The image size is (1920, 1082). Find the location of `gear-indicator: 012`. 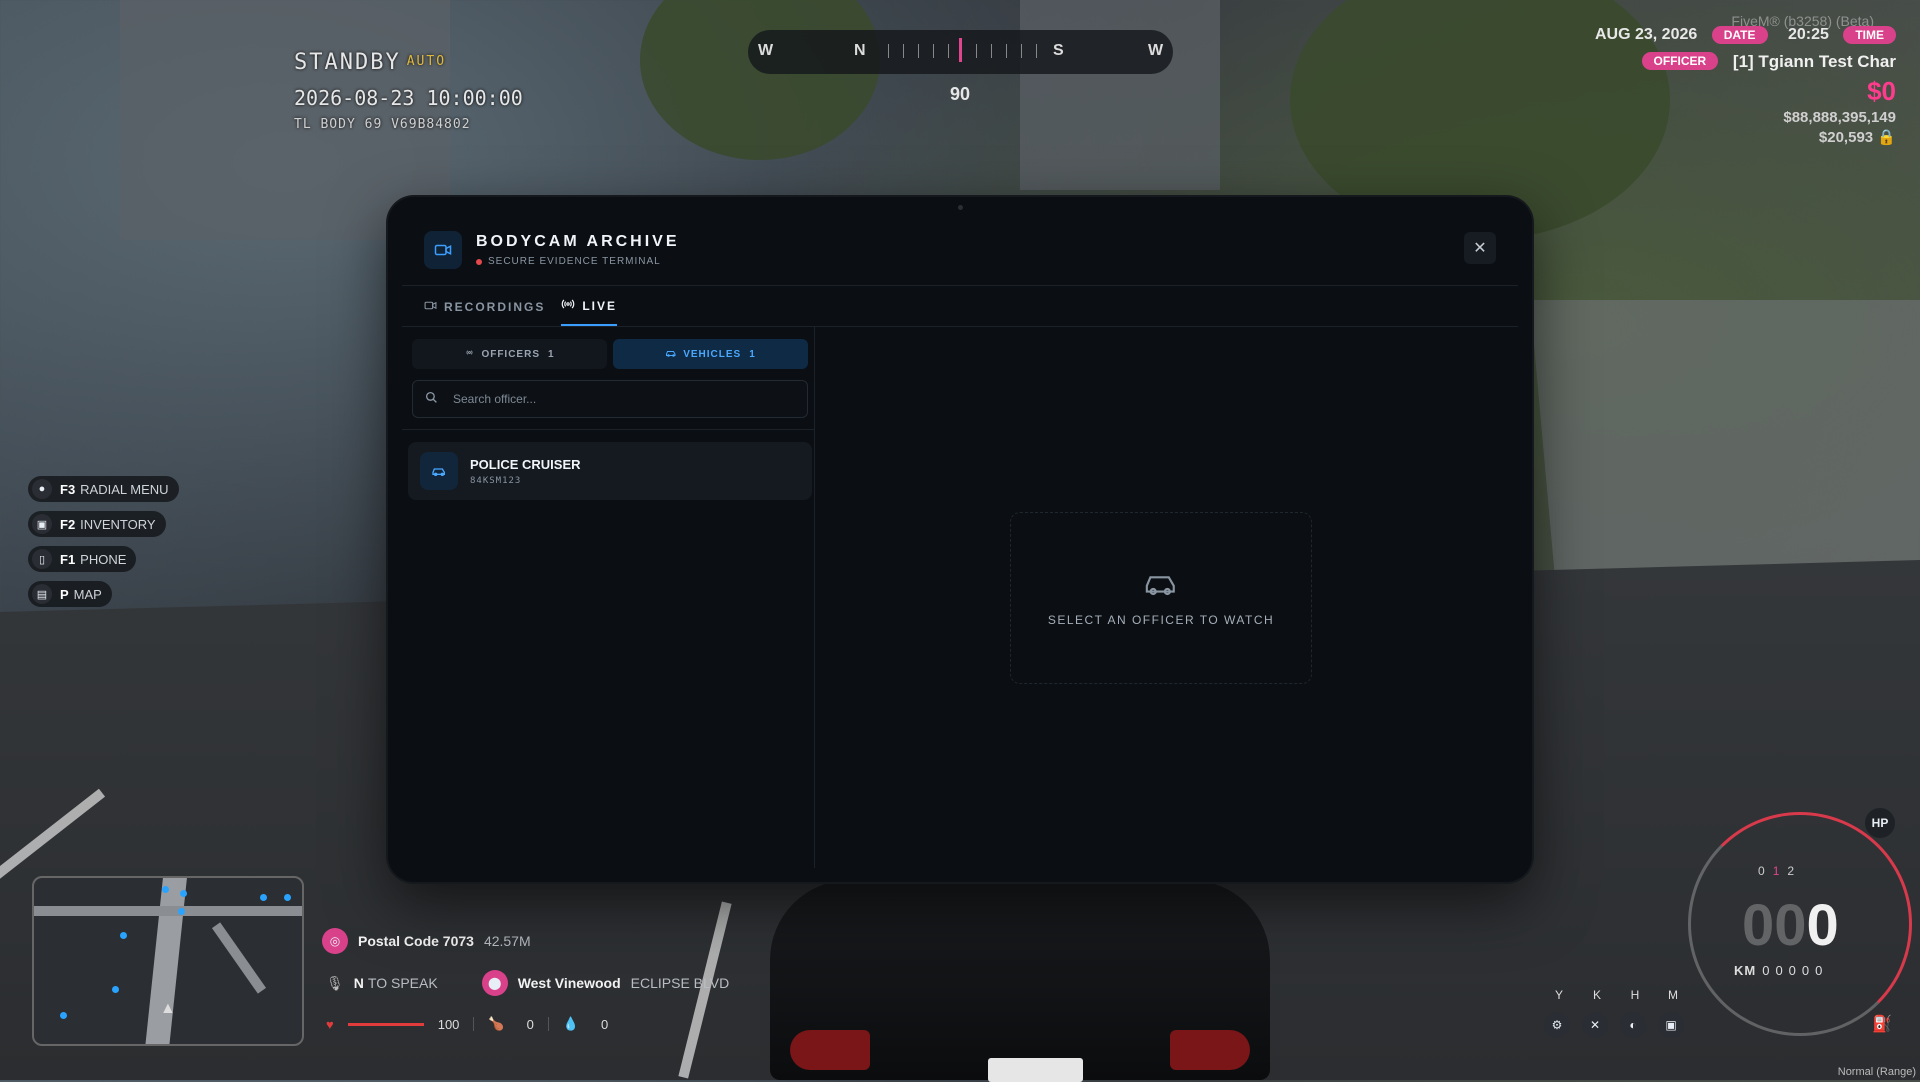

gear-indicator: 012 is located at coordinates (1780, 871).